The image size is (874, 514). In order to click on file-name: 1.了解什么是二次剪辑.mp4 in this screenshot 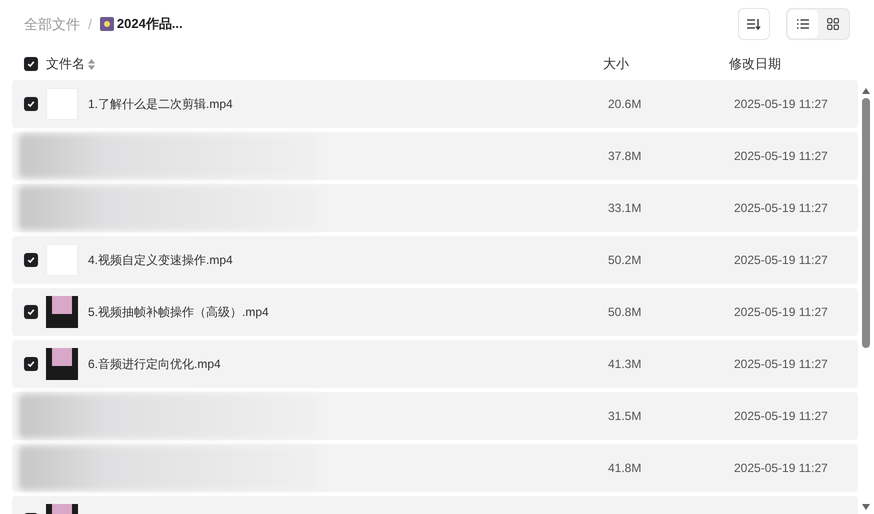, I will do `click(160, 104)`.